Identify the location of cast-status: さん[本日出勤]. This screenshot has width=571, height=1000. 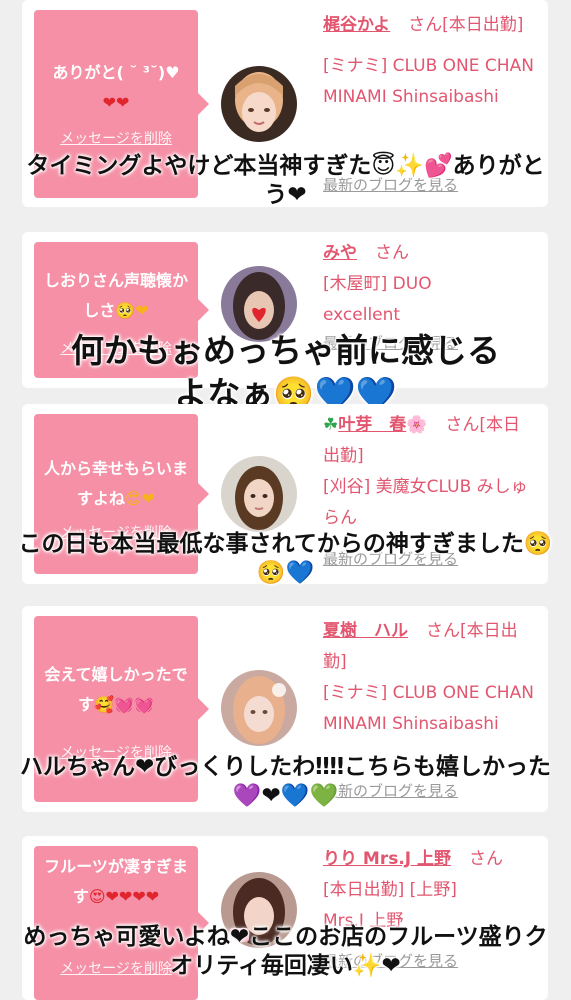
(466, 25).